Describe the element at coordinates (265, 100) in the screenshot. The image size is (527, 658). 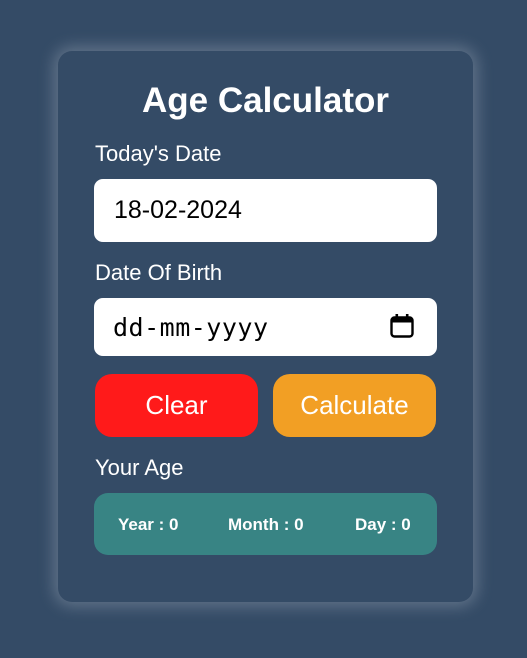
I see `page-title: Age Calculator` at that location.